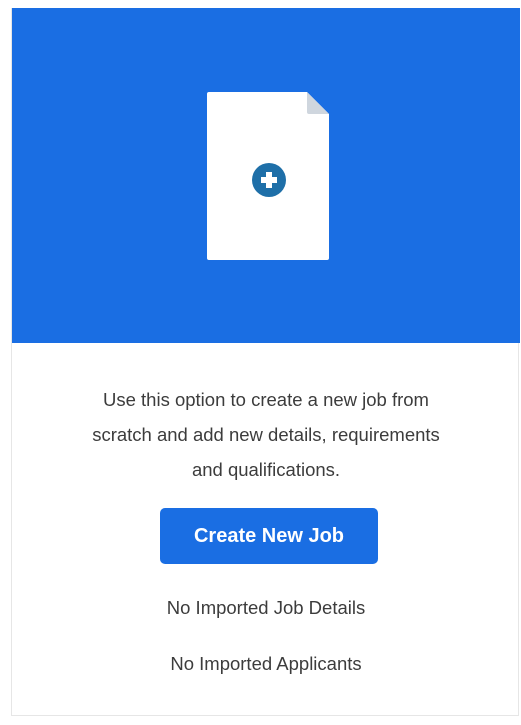 The width and height of the screenshot is (521, 725). I want to click on document-plus-icon, so click(268, 176).